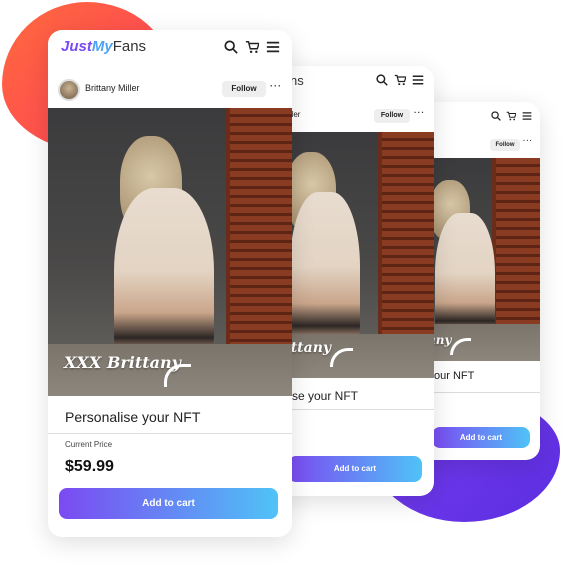  I want to click on app-logo: JustMyFans, so click(103, 46).